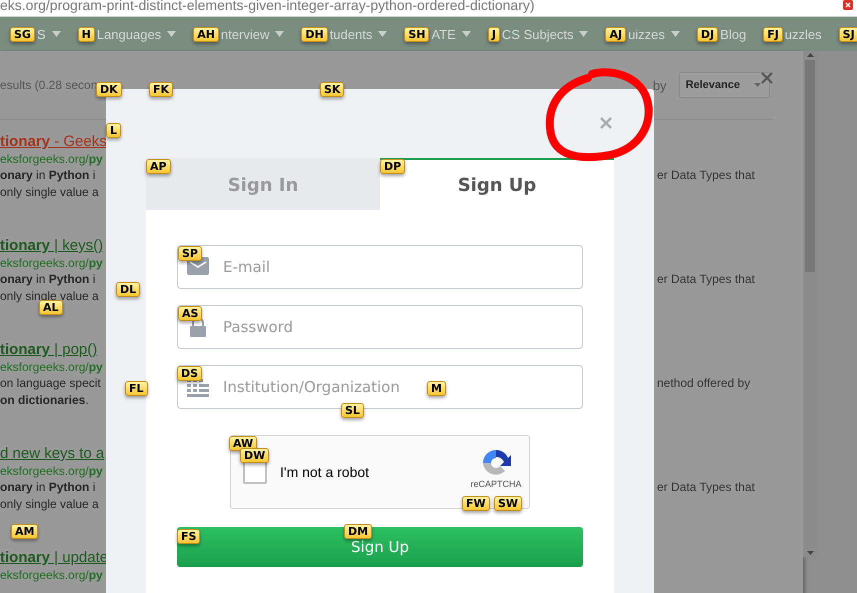 The width and height of the screenshot is (857, 593). What do you see at coordinates (255, 455) in the screenshot?
I see `link-hint: DW` at bounding box center [255, 455].